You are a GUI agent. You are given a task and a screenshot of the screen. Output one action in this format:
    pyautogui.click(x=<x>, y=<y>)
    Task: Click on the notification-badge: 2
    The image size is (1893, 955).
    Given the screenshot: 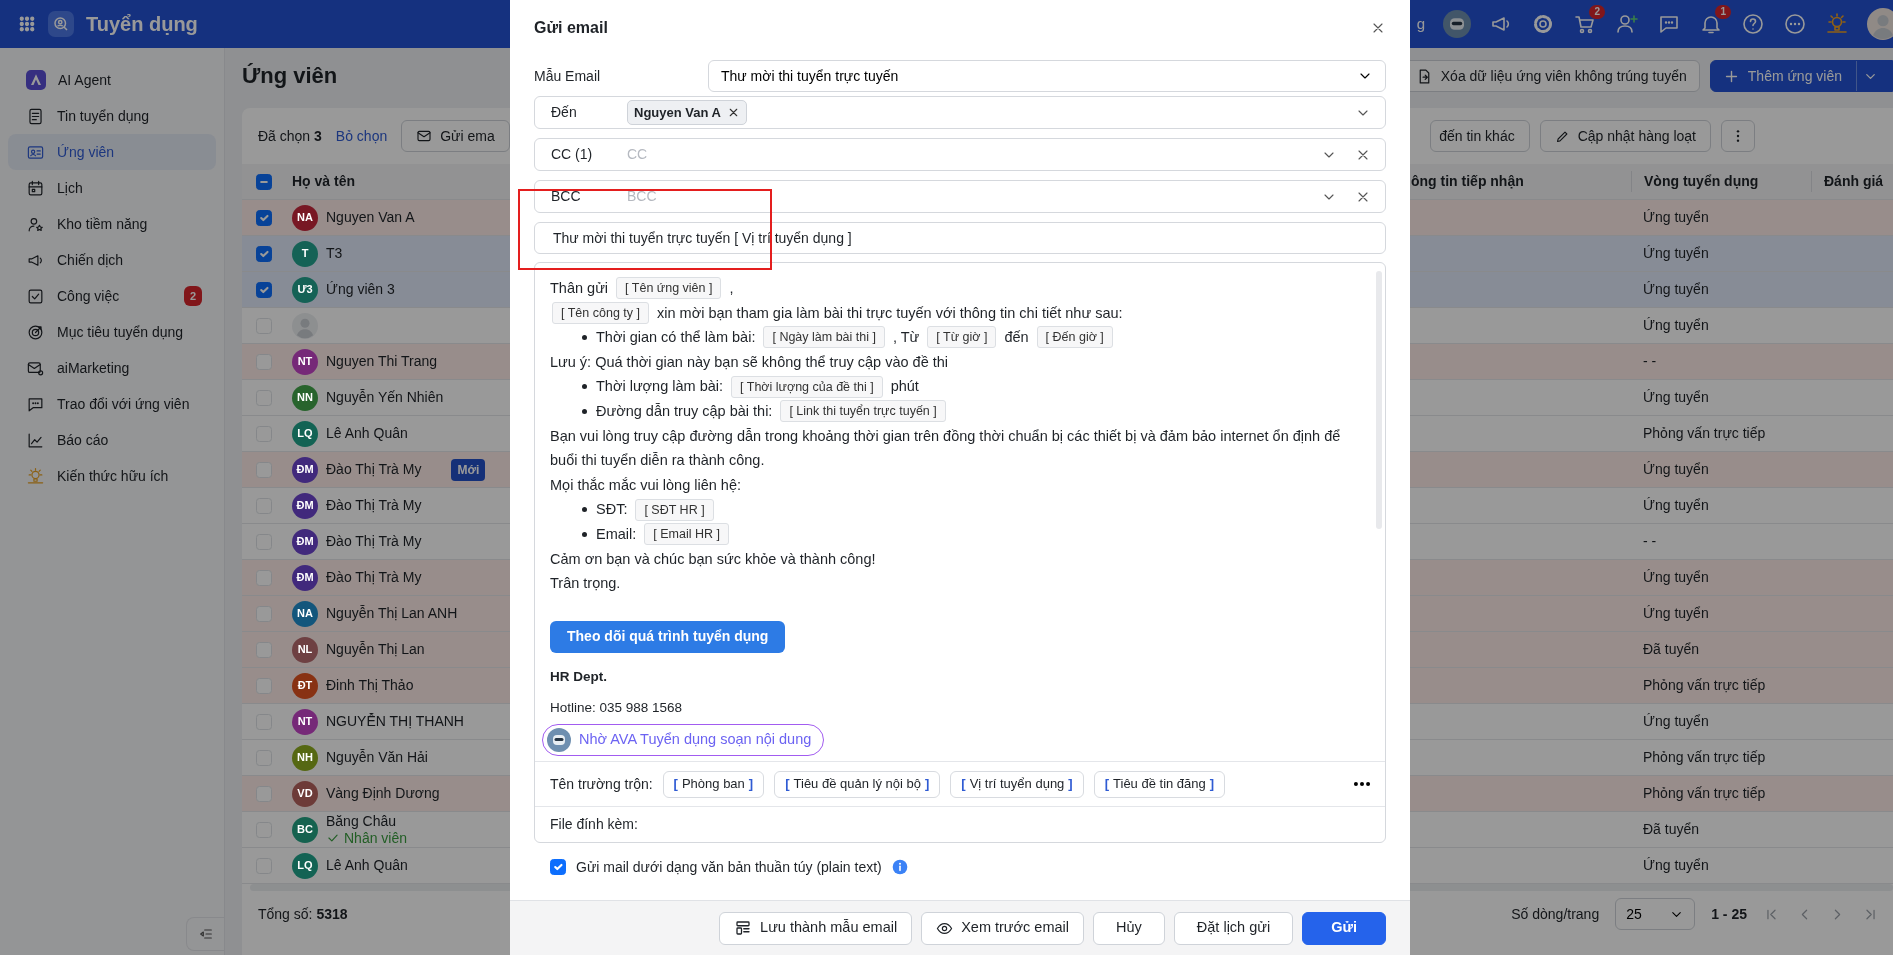 What is the action you would take?
    pyautogui.click(x=1597, y=12)
    